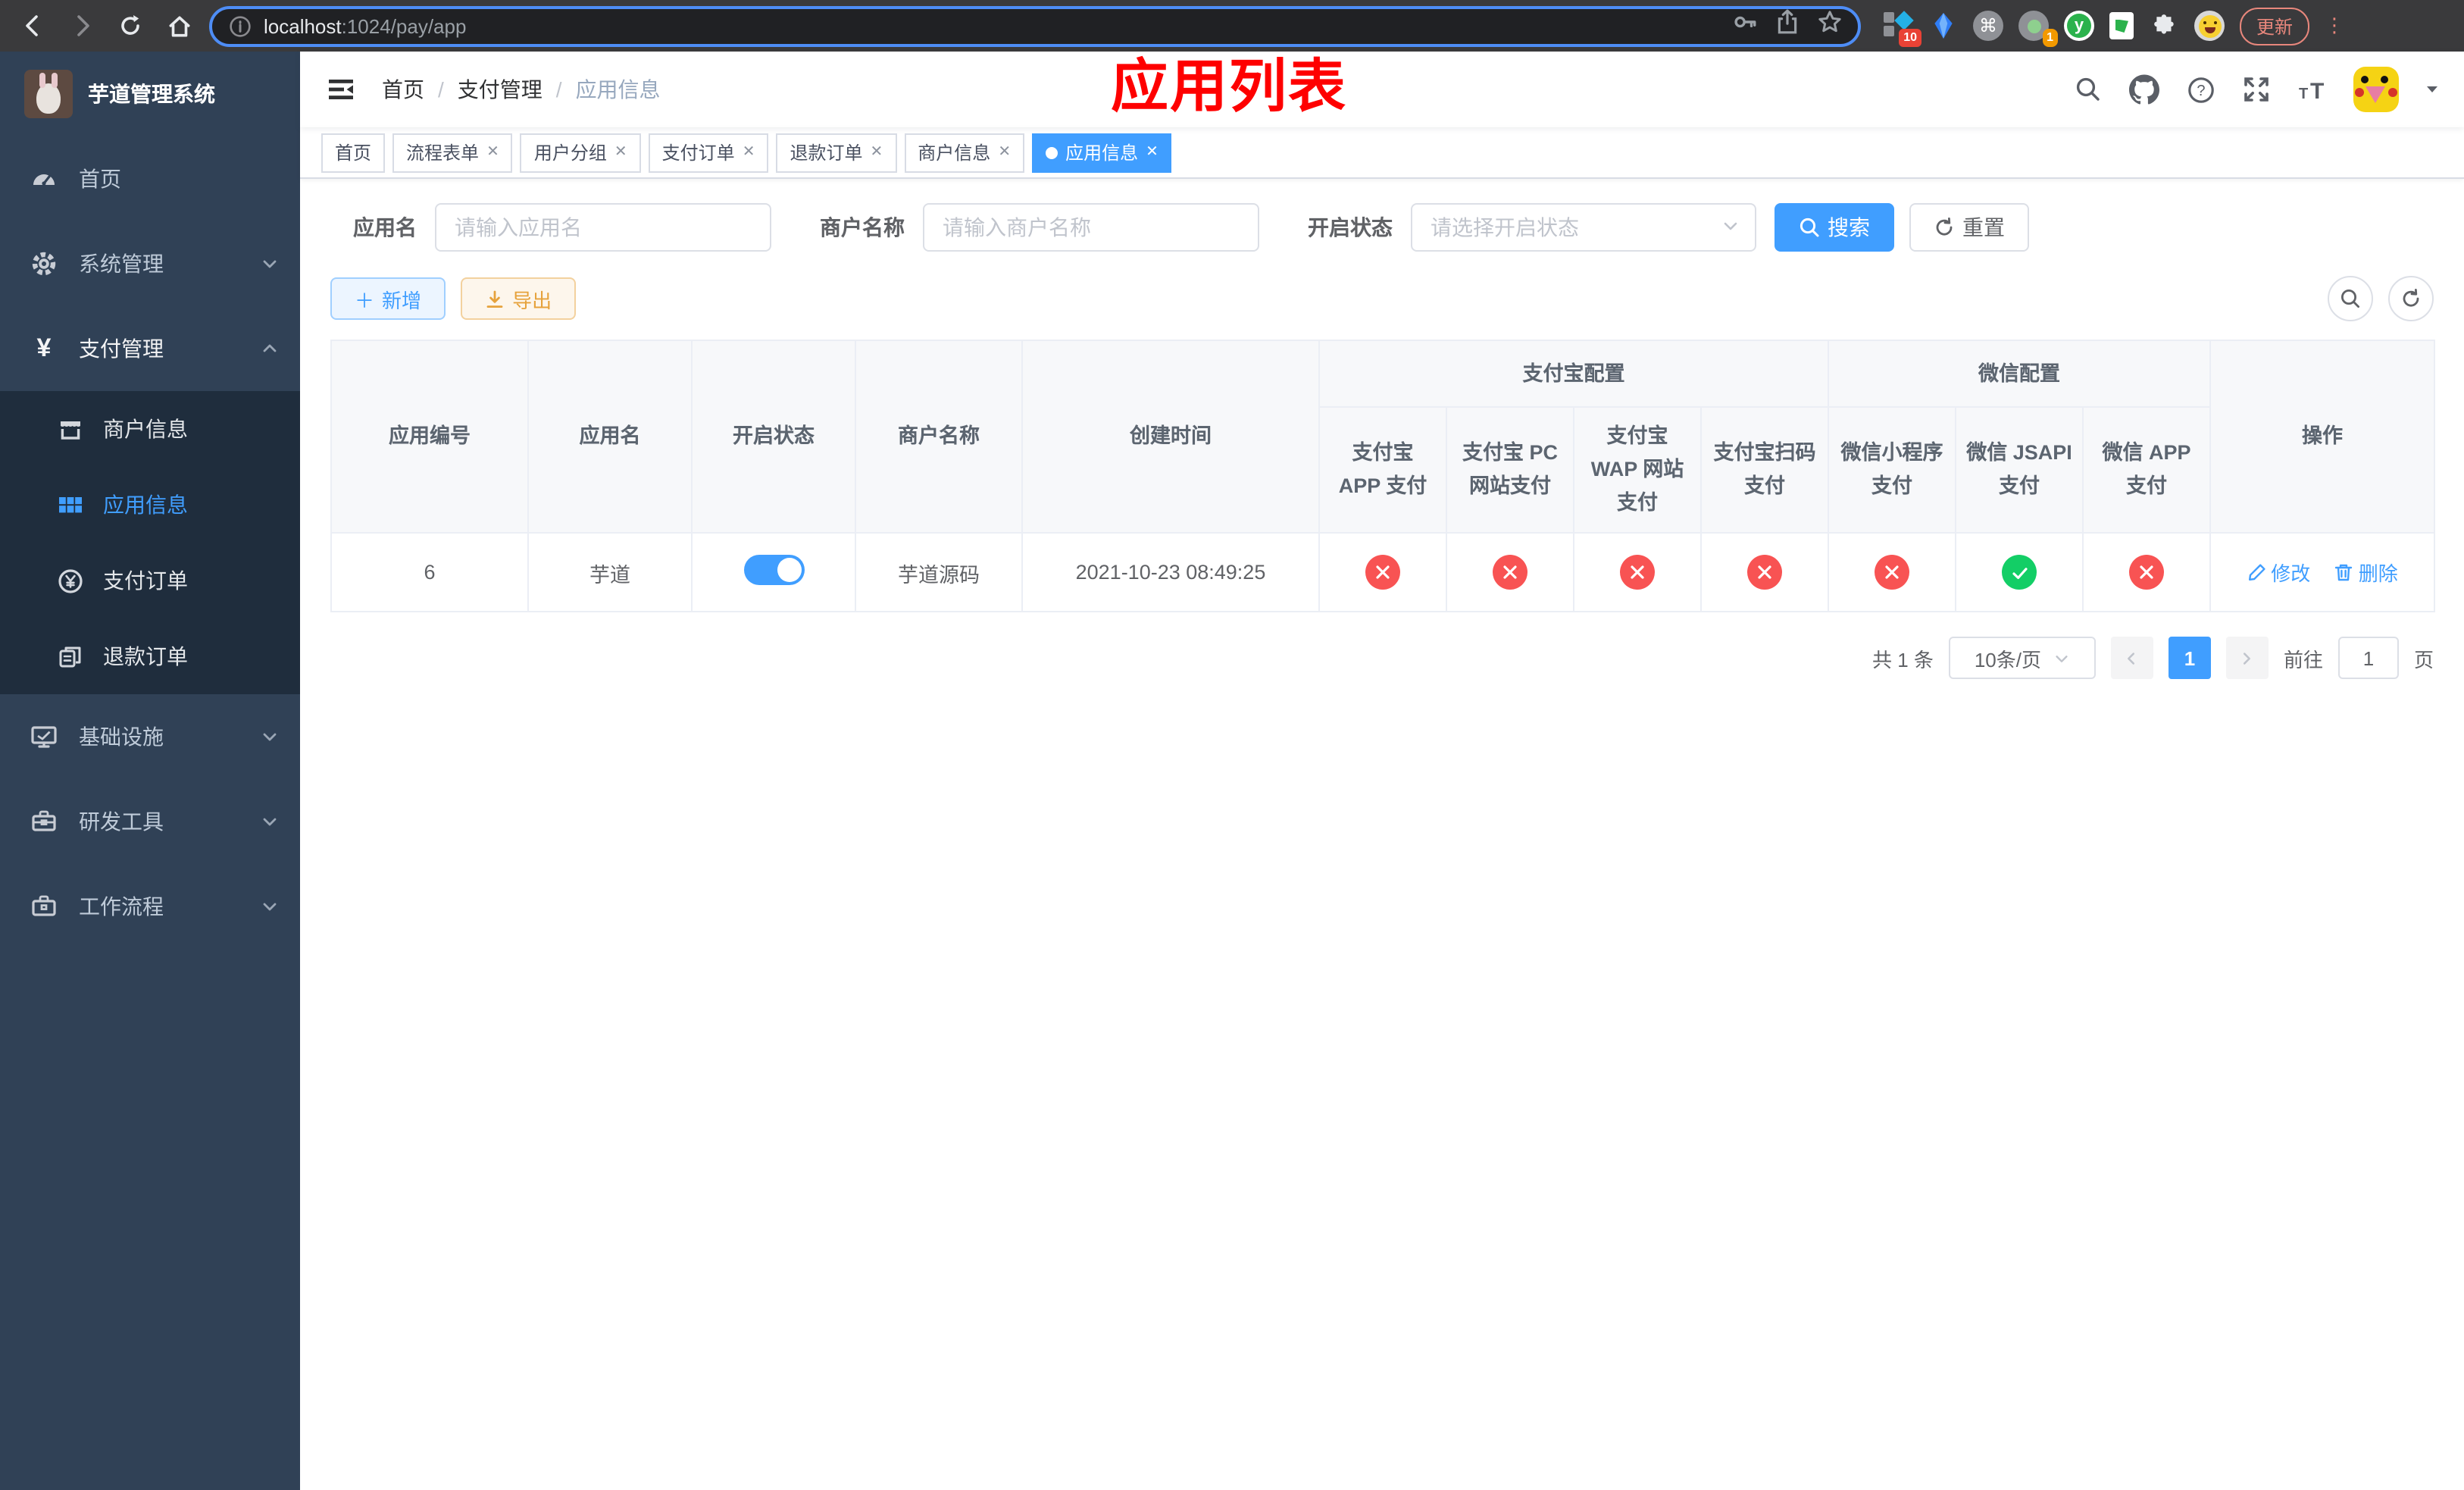 The image size is (2464, 1490). Describe the element at coordinates (1637, 573) in the screenshot. I see `alipay-wap-status-icon` at that location.